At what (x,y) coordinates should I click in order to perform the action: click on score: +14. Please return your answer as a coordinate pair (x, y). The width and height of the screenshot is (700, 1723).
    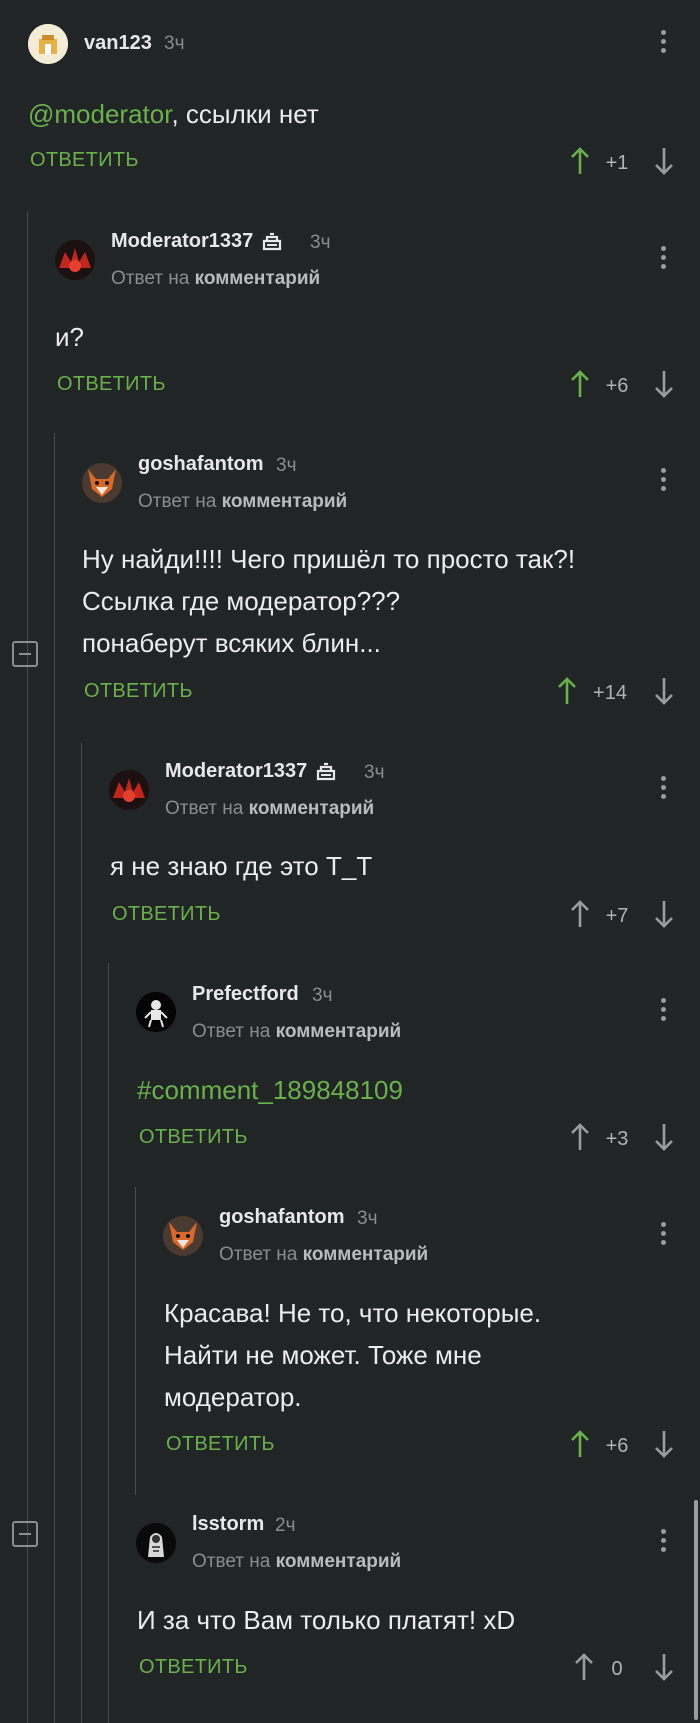
    Looking at the image, I should click on (610, 693).